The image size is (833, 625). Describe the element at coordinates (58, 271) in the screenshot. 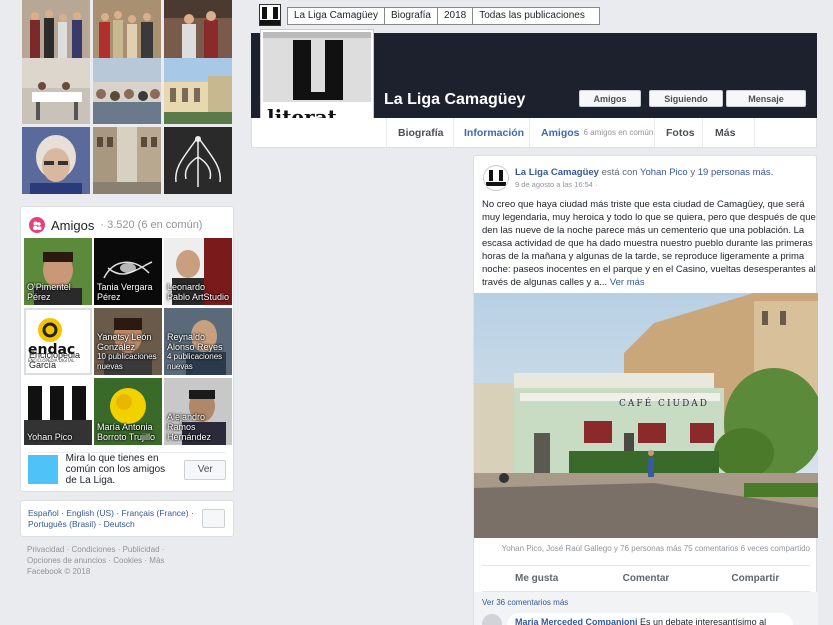

I see `friend-tile: O'Pimentel Pérez` at that location.